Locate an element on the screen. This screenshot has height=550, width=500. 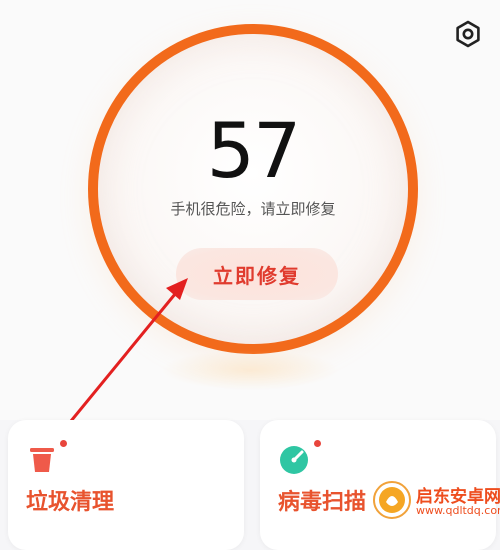
junk-clean-title: 垃圾清理 is located at coordinates (70, 502).